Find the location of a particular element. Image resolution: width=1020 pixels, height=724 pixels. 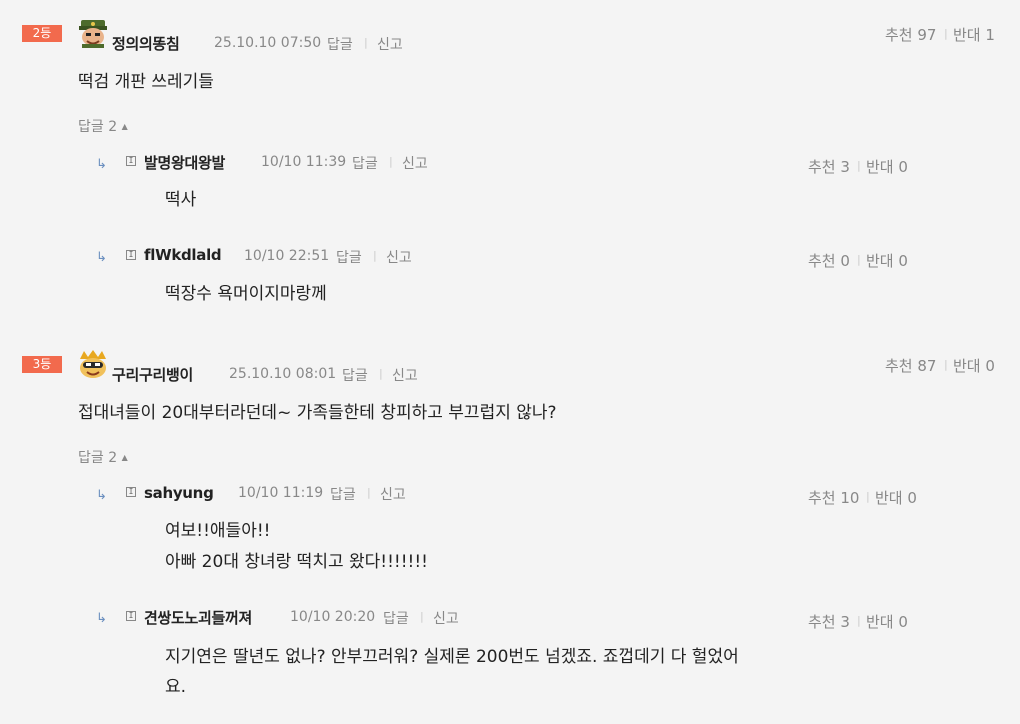

reply-author: 견쌍도노괴들꺼져 is located at coordinates (198, 617).